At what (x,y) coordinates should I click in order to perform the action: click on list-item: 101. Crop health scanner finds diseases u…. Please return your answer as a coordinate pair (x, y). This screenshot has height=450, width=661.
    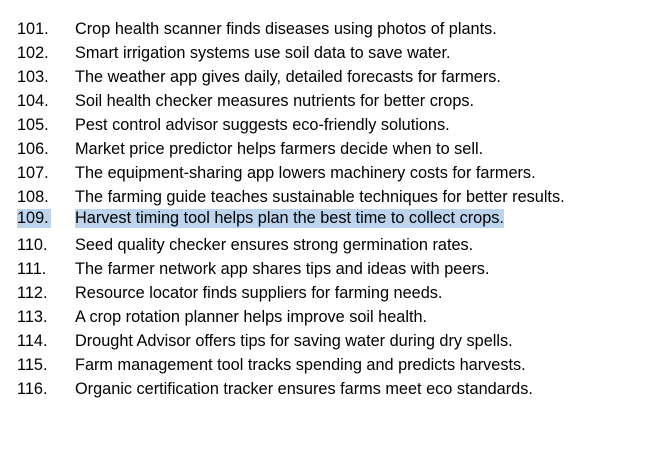
    Looking at the image, I should click on (330, 29).